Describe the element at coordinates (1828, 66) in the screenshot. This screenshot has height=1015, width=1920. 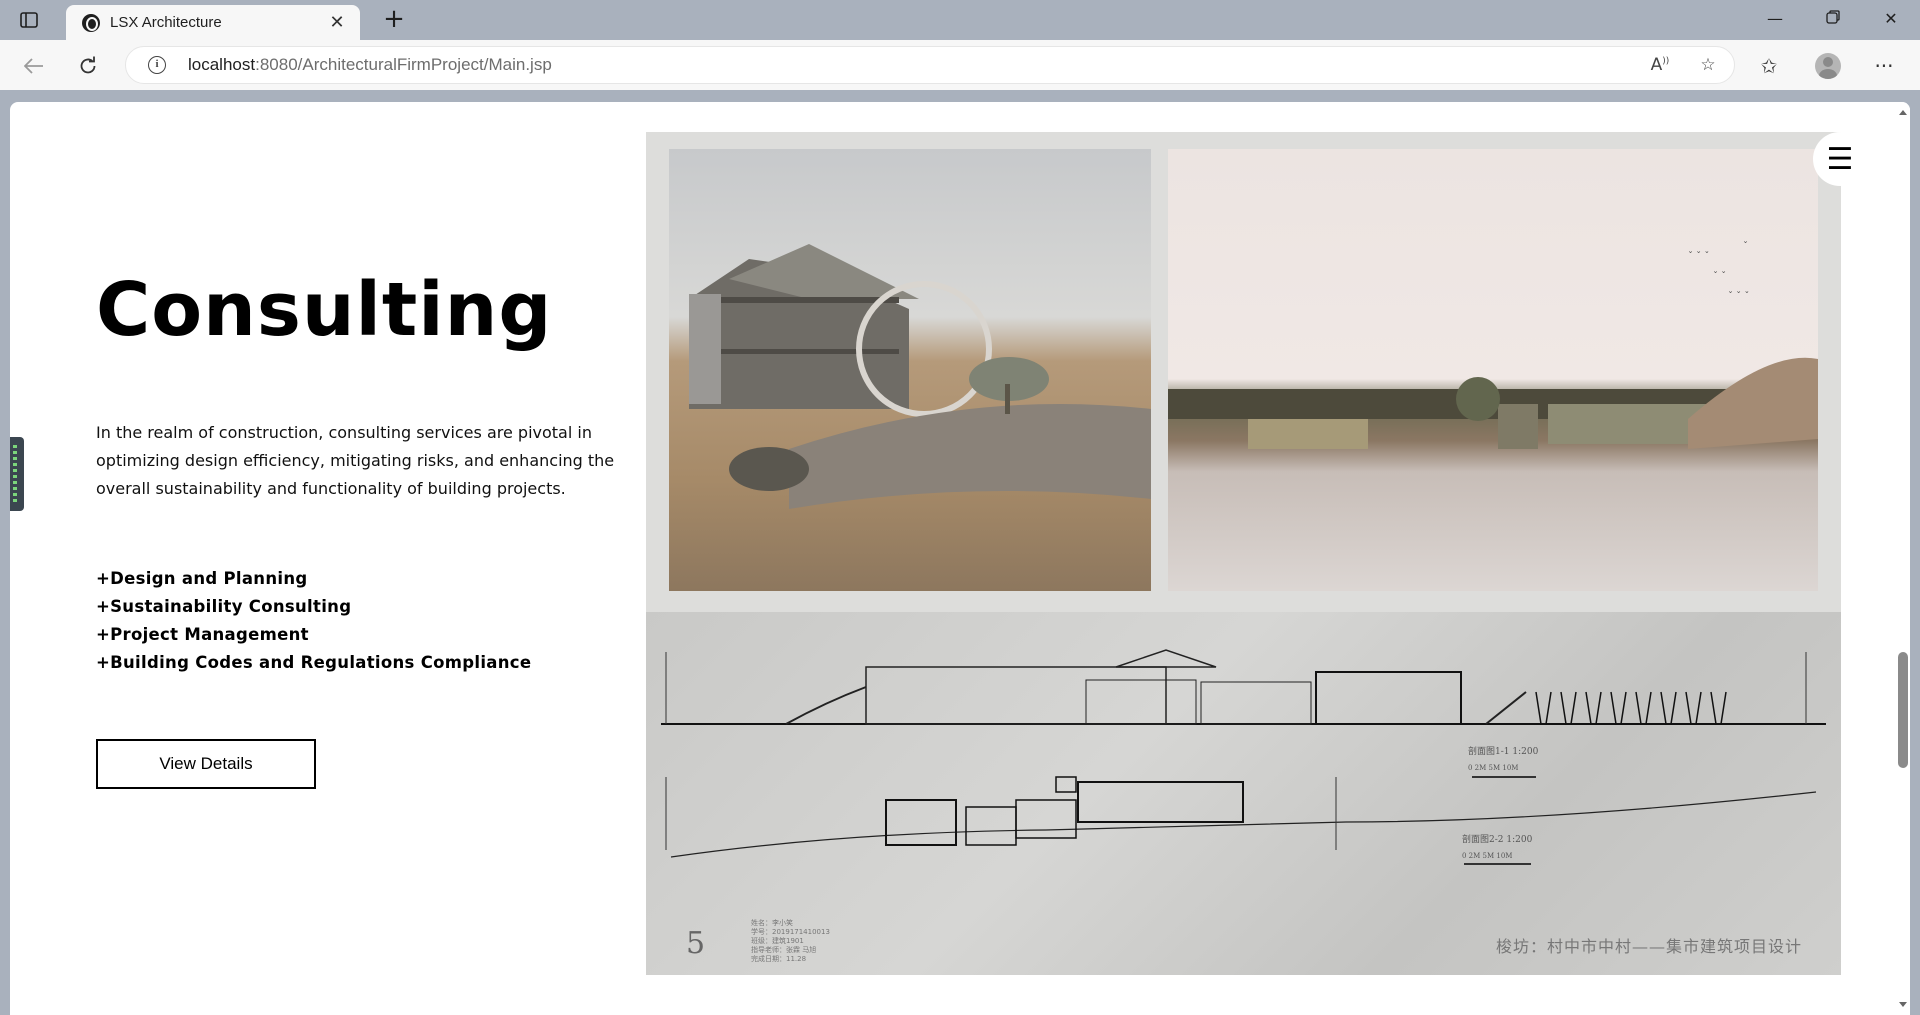
I see `profile-icon` at that location.